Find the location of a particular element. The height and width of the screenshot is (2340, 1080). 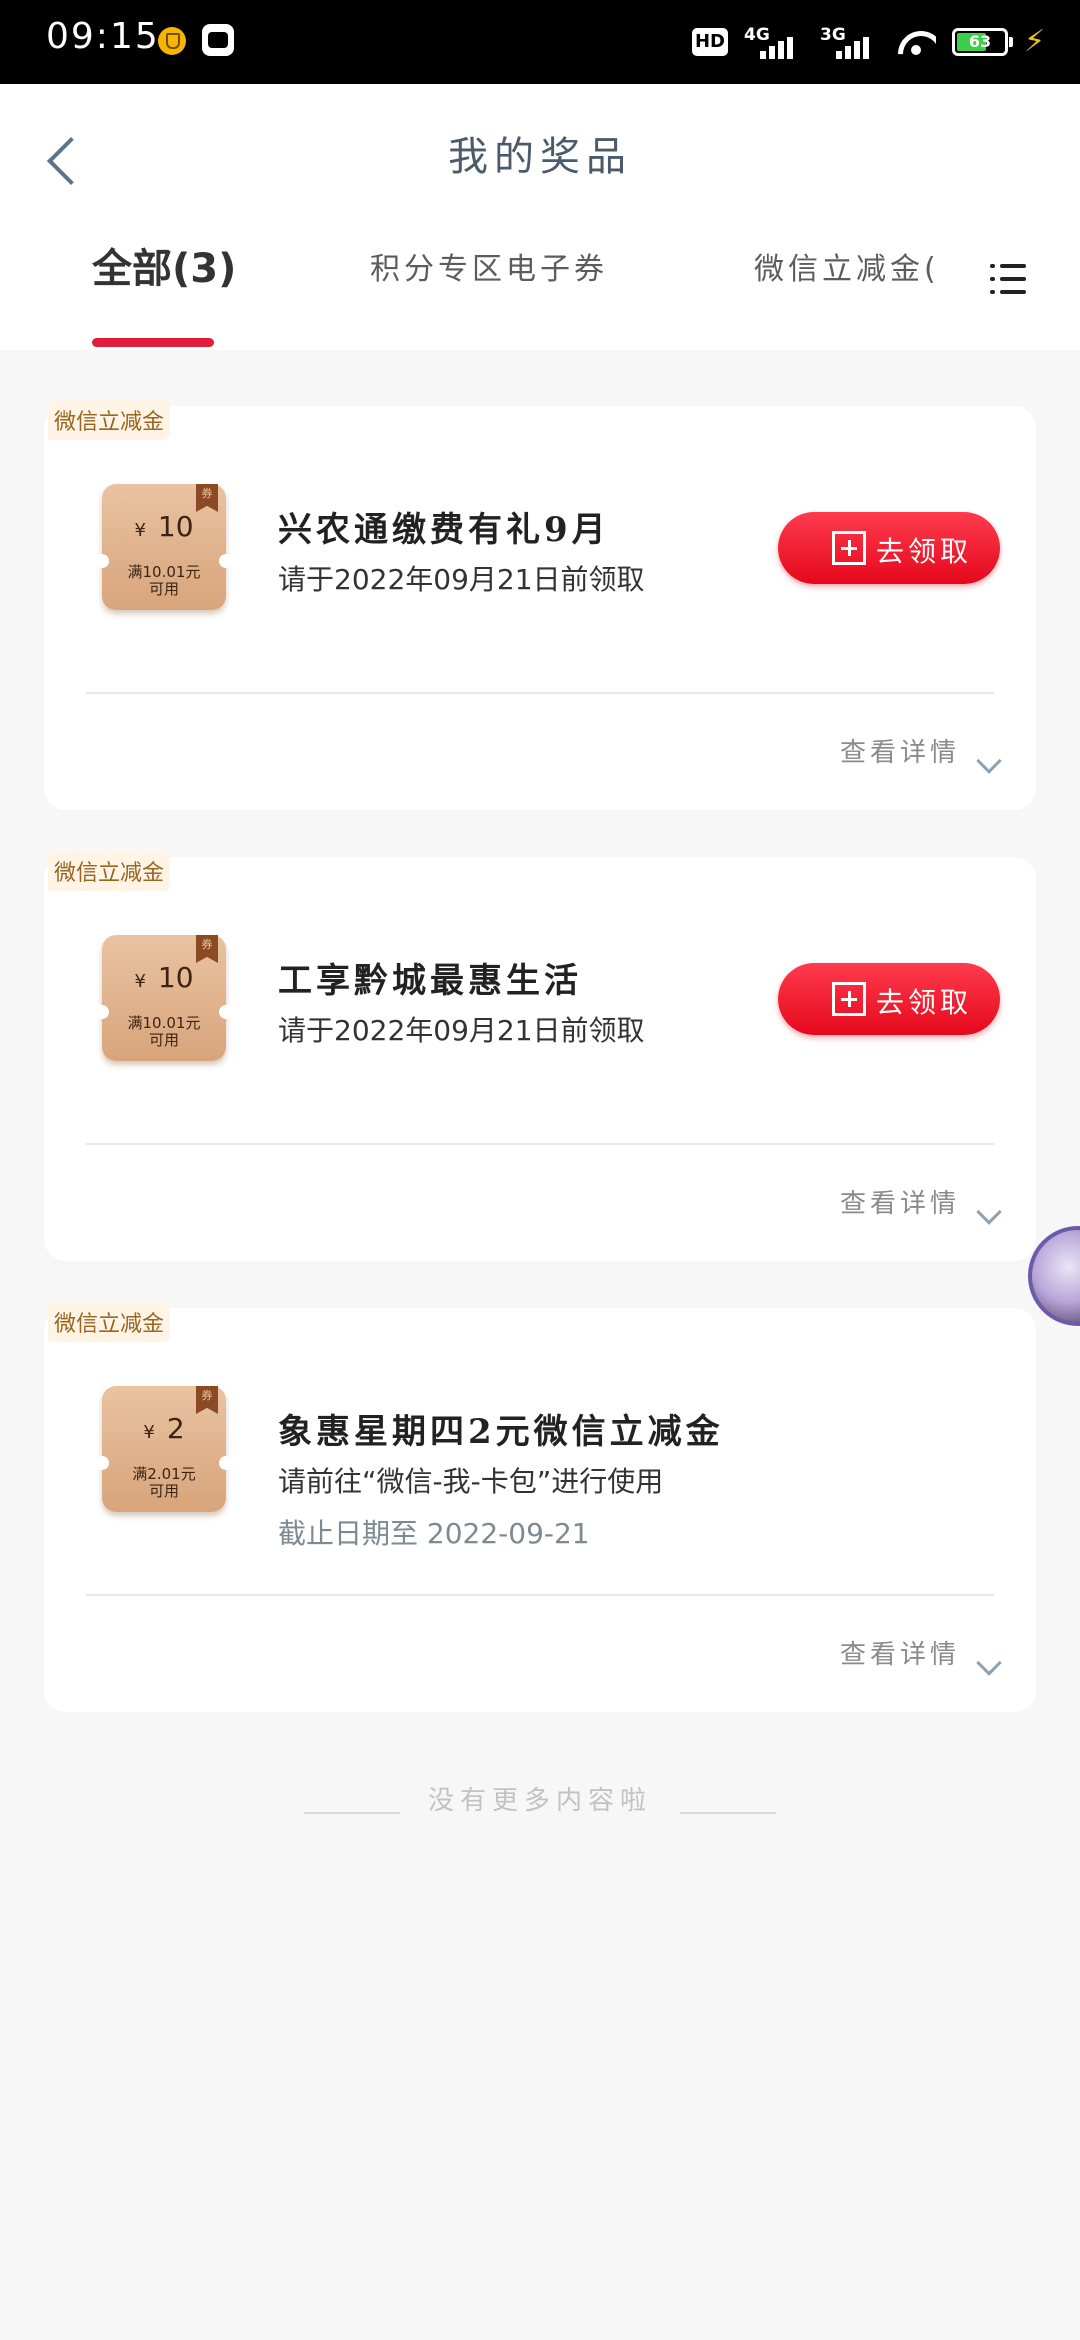

battery-level: 63 is located at coordinates (980, 41).